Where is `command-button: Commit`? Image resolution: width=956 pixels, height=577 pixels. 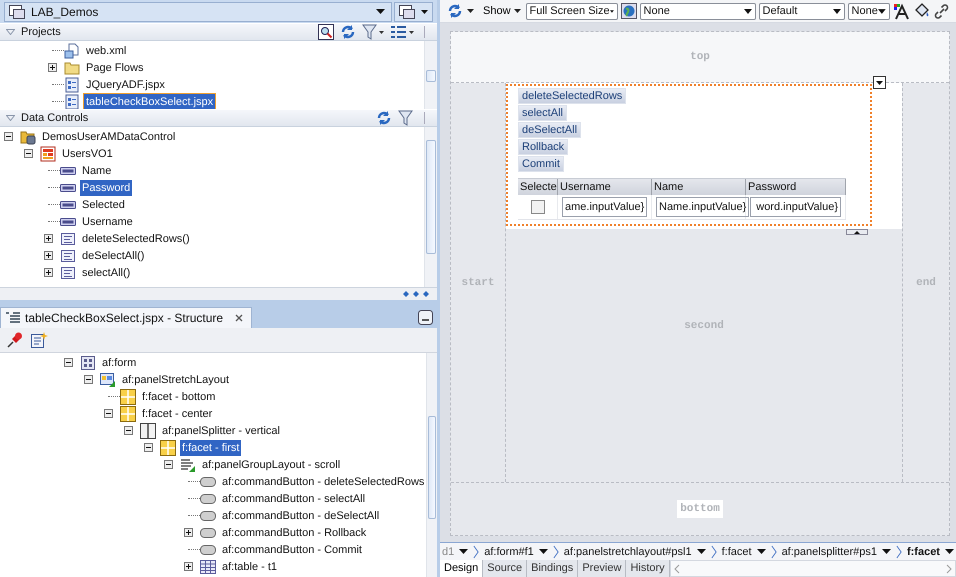
command-button: Commit is located at coordinates (541, 164).